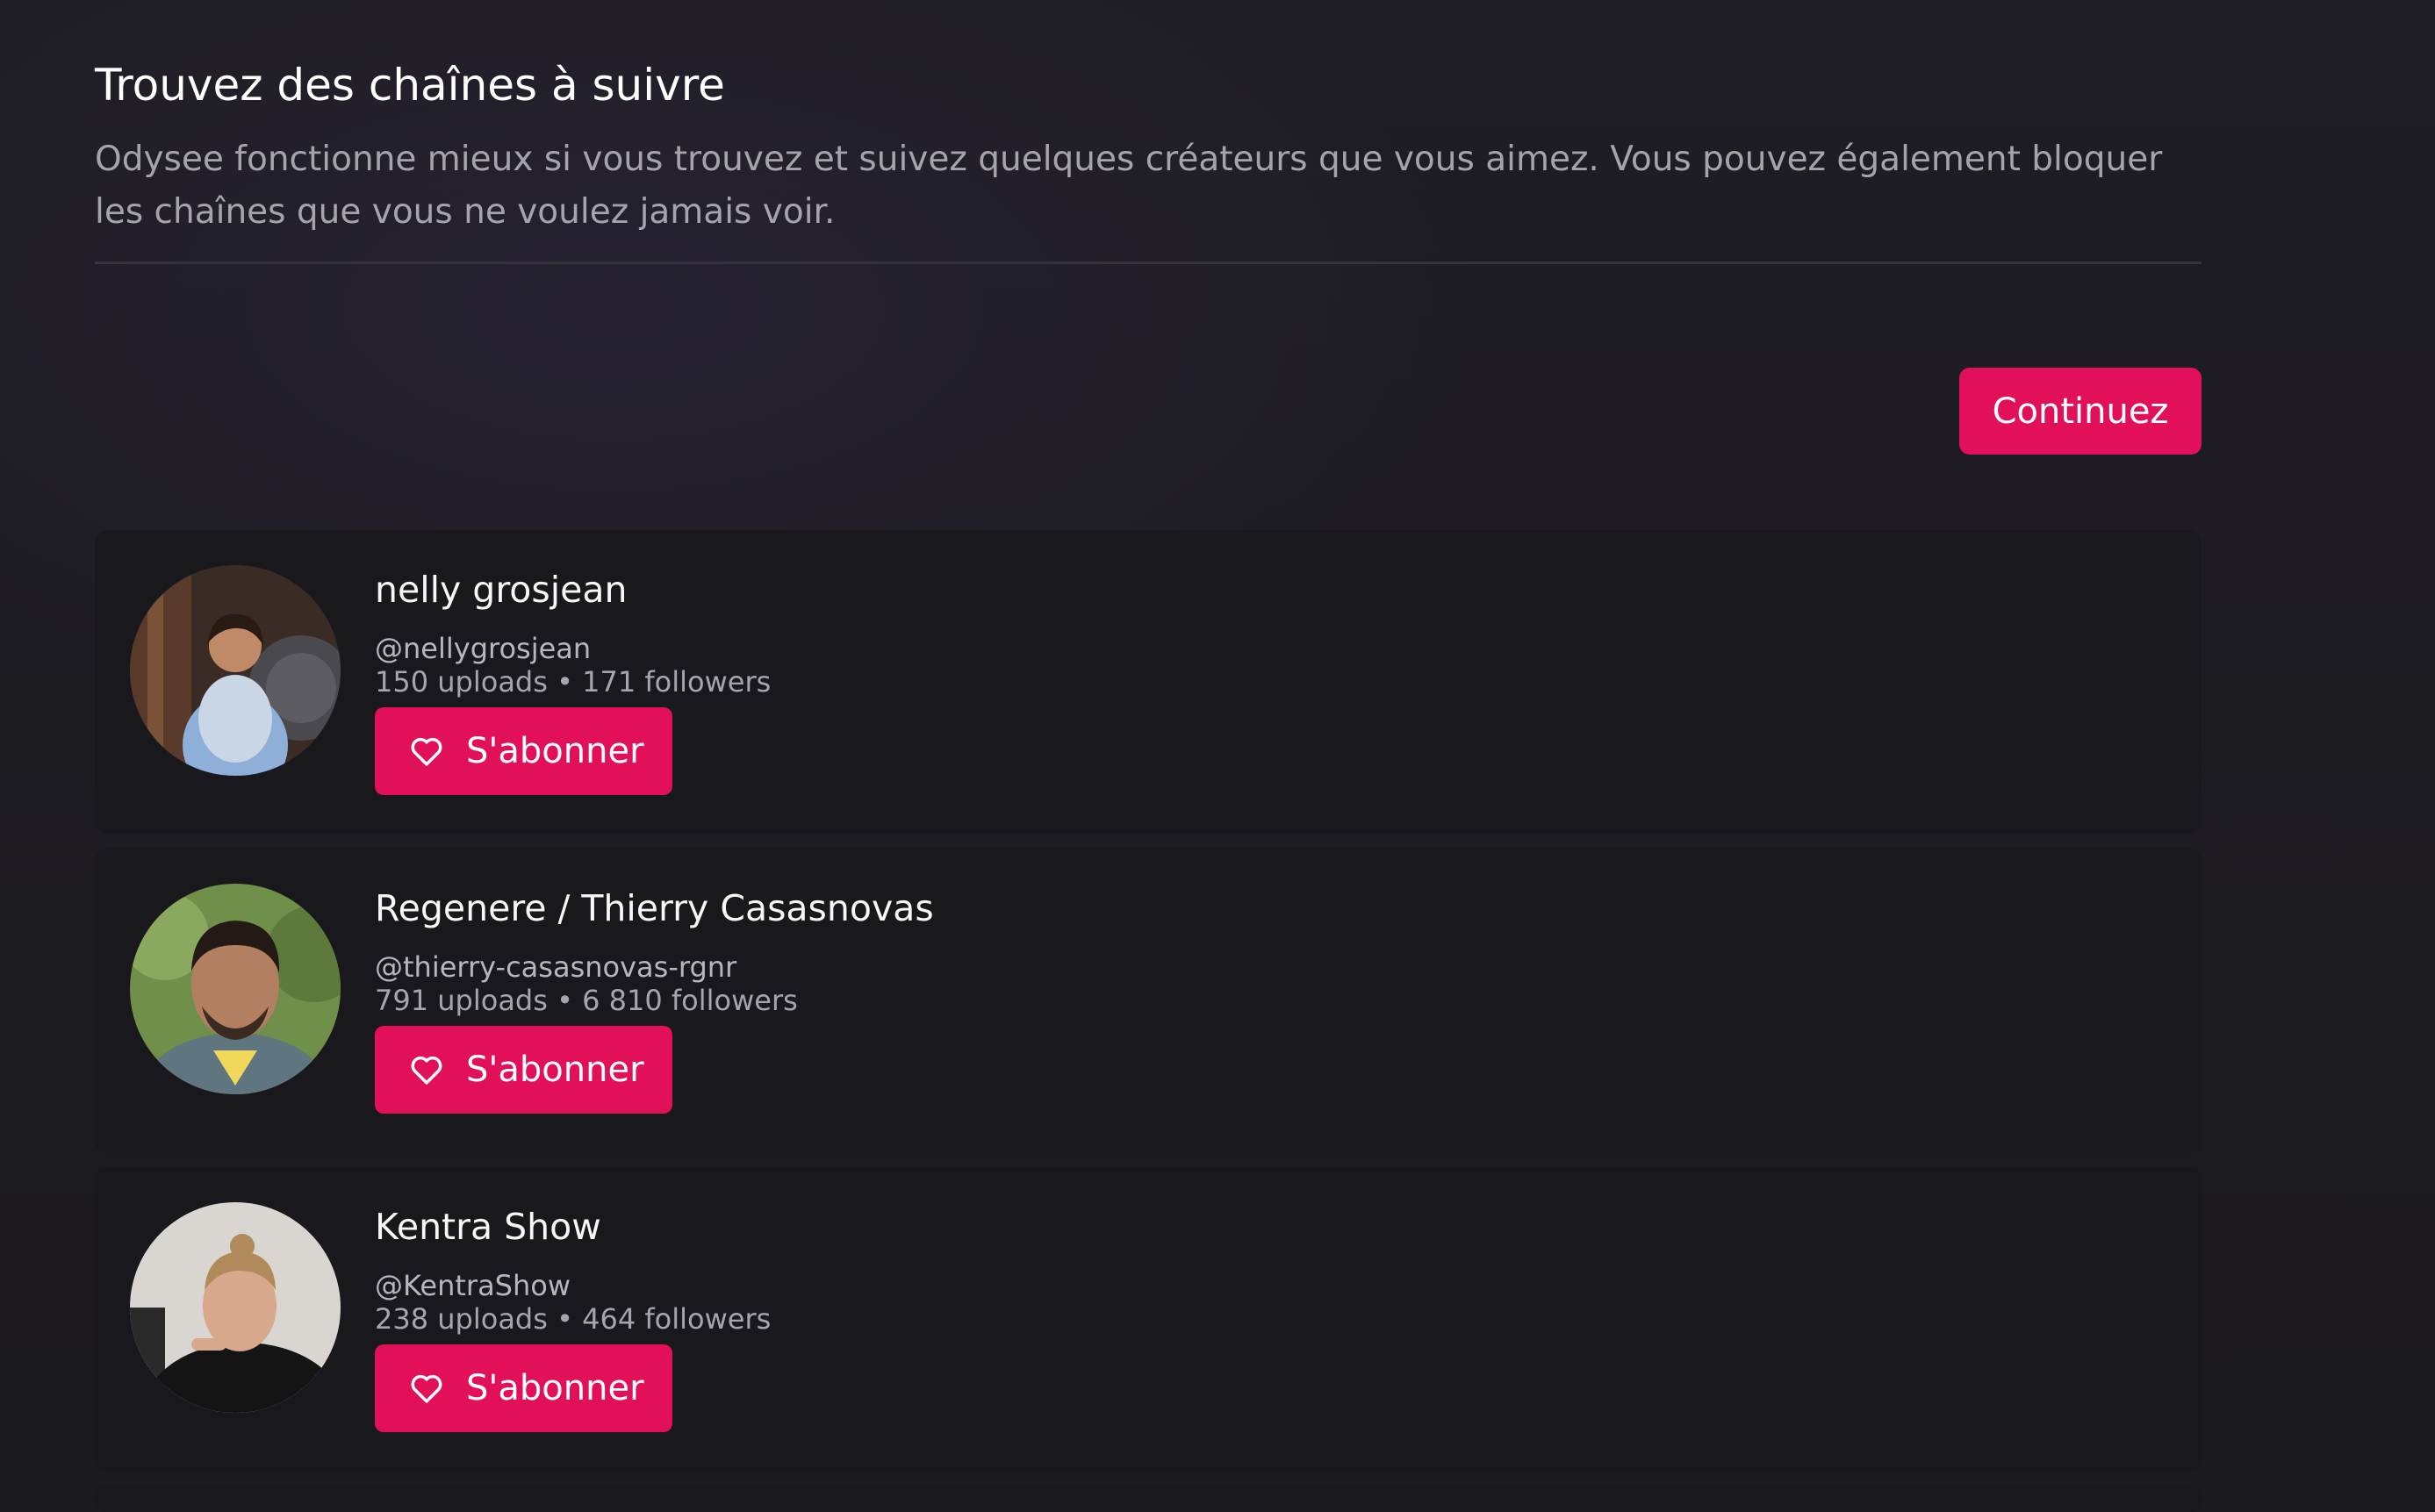 The height and width of the screenshot is (1512, 2435). What do you see at coordinates (410, 85) in the screenshot?
I see `page-title: Trouvez des chaînes à suivre` at bounding box center [410, 85].